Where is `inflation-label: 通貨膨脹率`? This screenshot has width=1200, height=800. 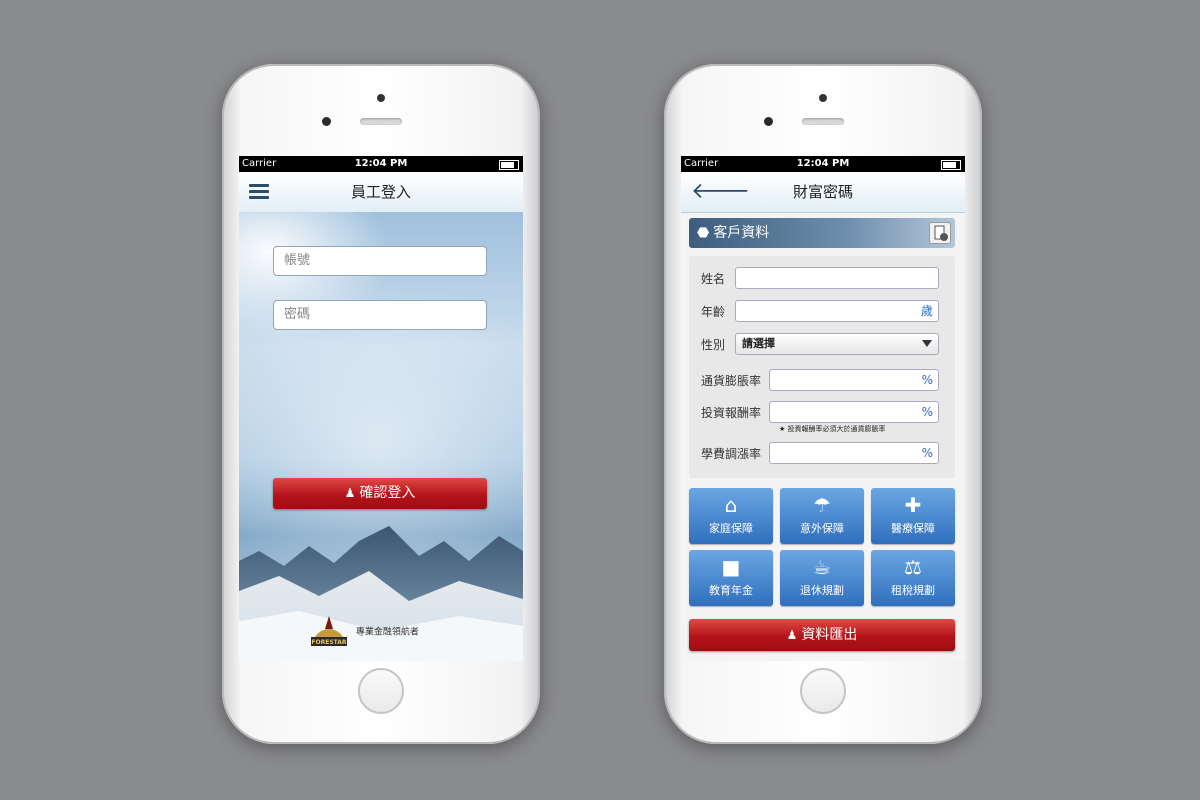
inflation-label: 通貨膨脹率 is located at coordinates (730, 381).